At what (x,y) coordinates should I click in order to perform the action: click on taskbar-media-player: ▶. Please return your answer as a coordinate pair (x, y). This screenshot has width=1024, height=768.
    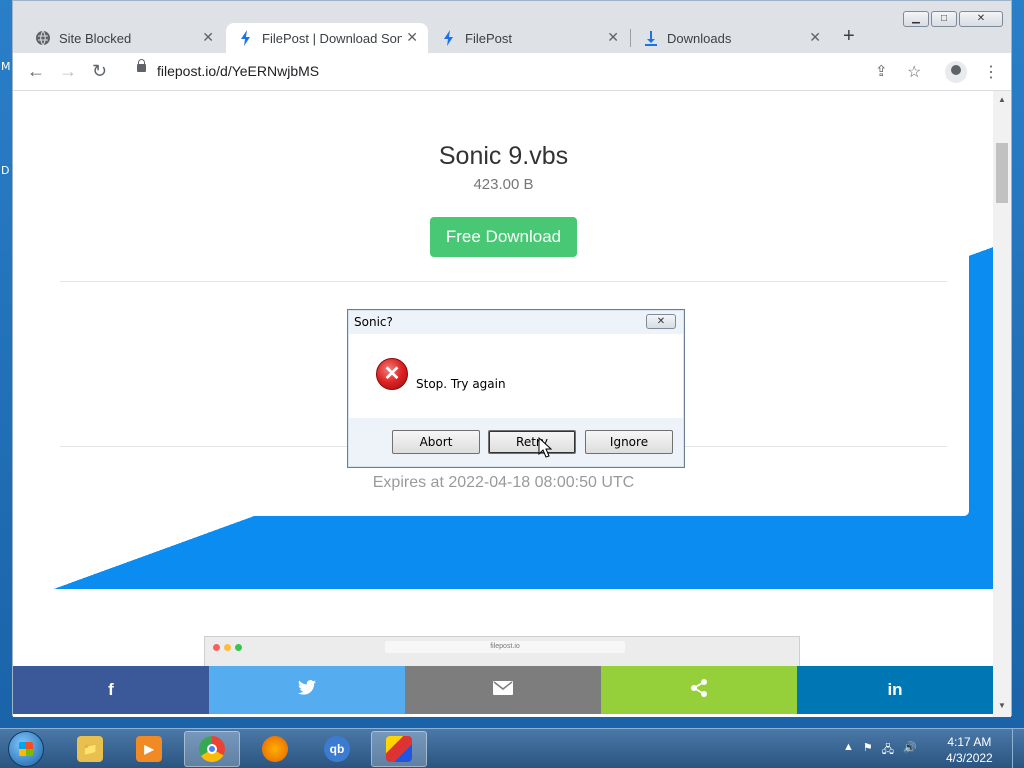
    Looking at the image, I should click on (149, 749).